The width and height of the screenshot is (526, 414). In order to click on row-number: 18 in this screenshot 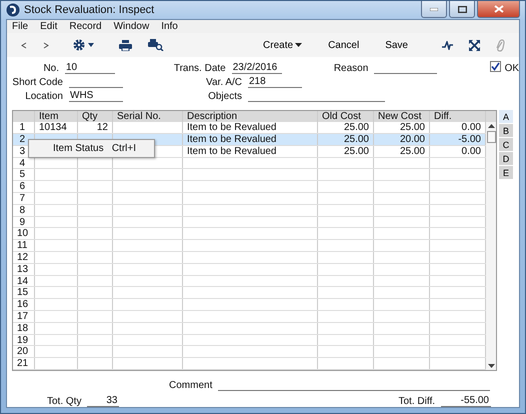, I will do `click(24, 328)`.